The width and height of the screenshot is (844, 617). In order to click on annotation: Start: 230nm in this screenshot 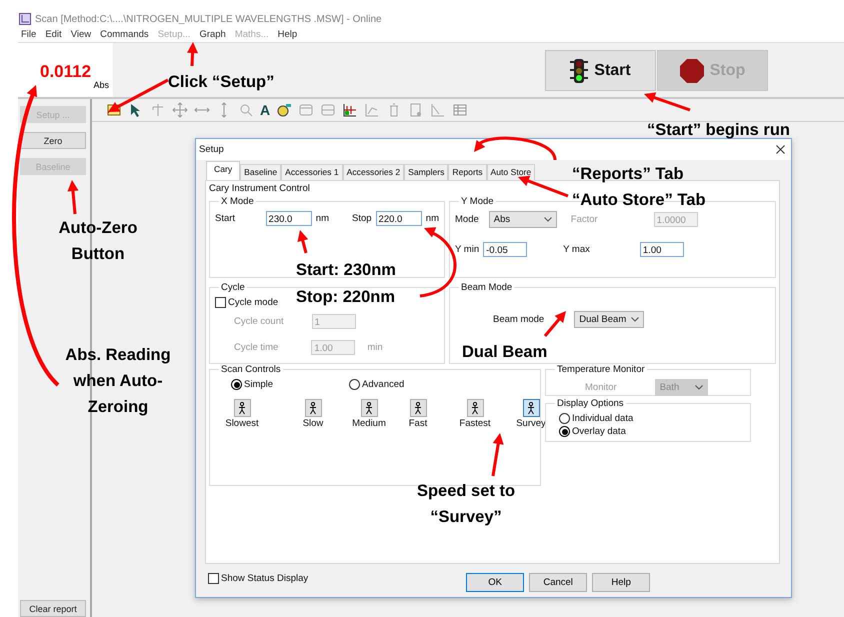, I will do `click(346, 270)`.